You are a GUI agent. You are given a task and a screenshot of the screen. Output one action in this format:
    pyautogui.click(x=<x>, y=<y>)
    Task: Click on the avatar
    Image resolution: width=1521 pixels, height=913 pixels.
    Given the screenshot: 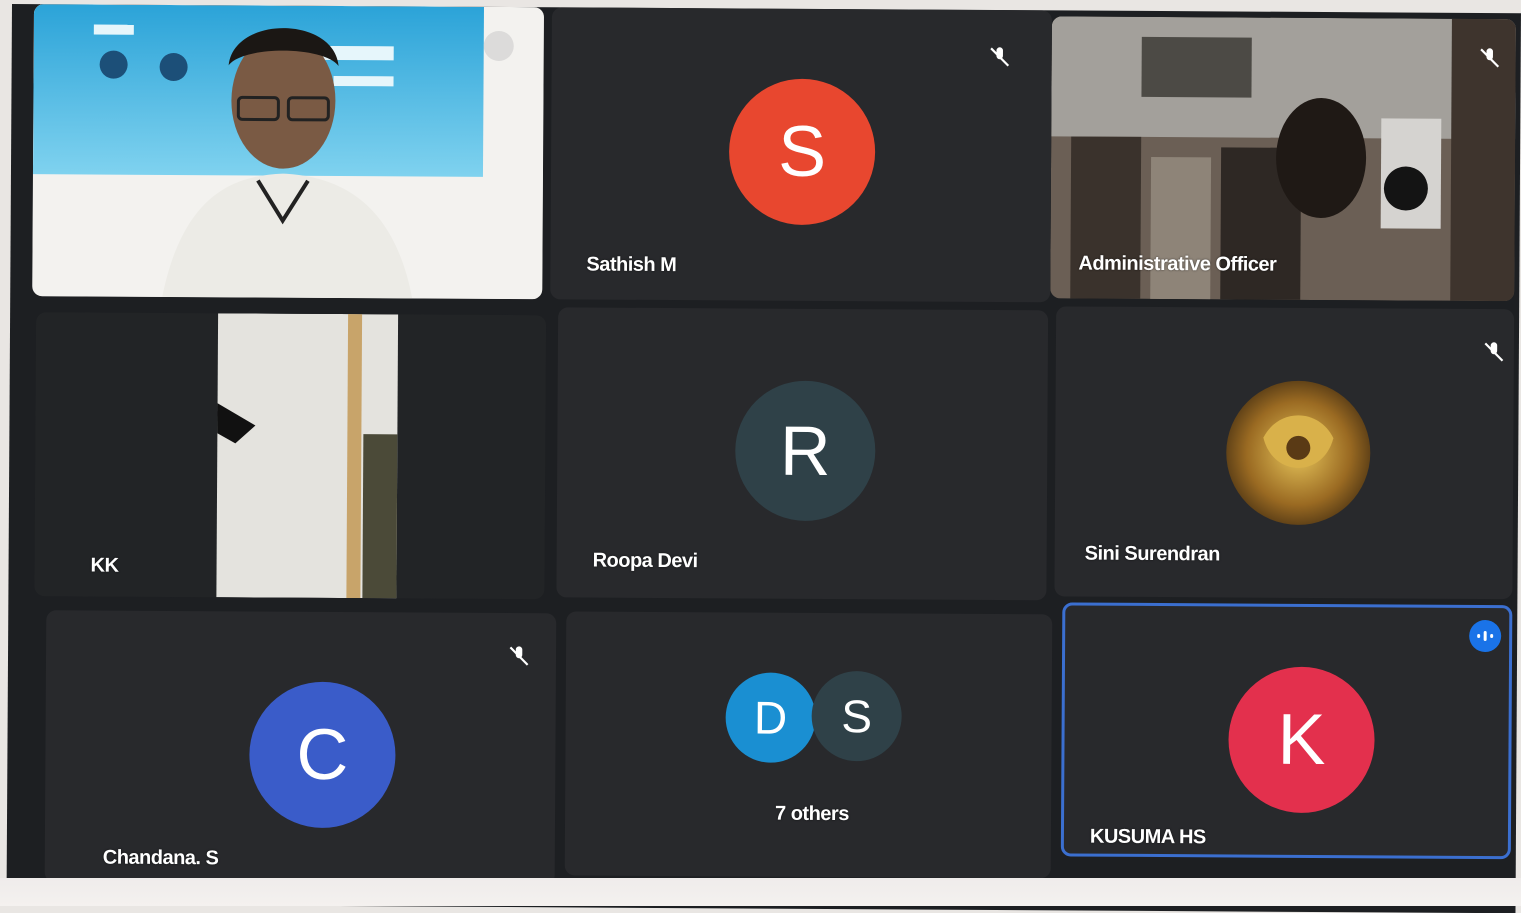 What is the action you would take?
    pyautogui.click(x=1298, y=452)
    